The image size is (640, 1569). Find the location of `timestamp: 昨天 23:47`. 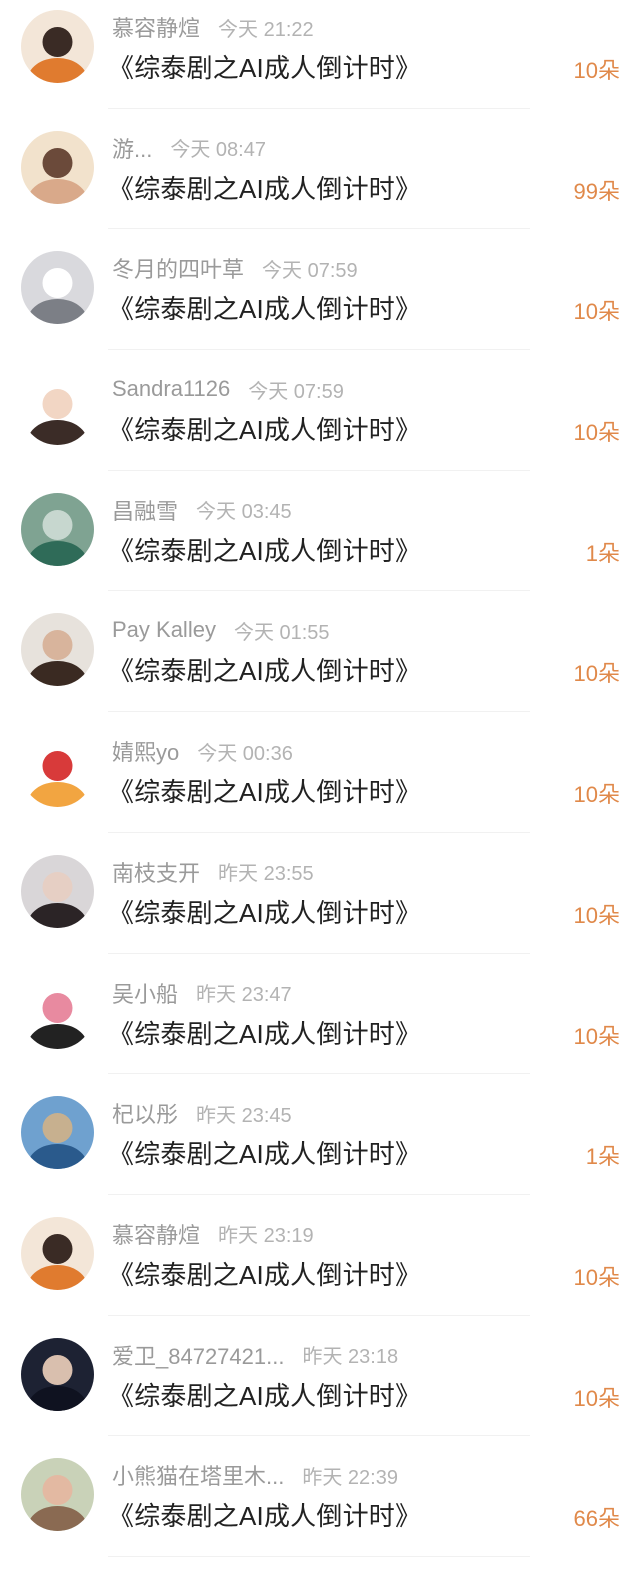

timestamp: 昨天 23:47 is located at coordinates (244, 995).